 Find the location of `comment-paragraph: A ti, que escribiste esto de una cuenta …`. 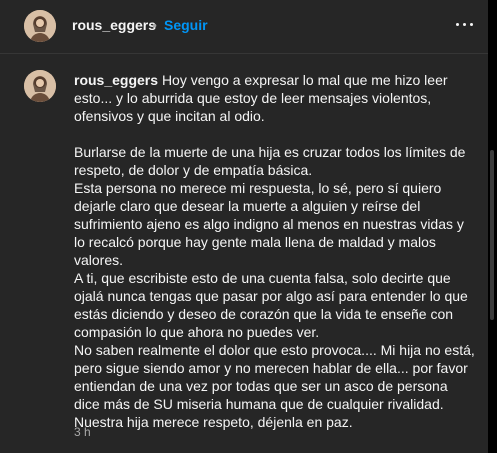

comment-paragraph: A ti, que escribiste esto de una cuenta … is located at coordinates (271, 305).